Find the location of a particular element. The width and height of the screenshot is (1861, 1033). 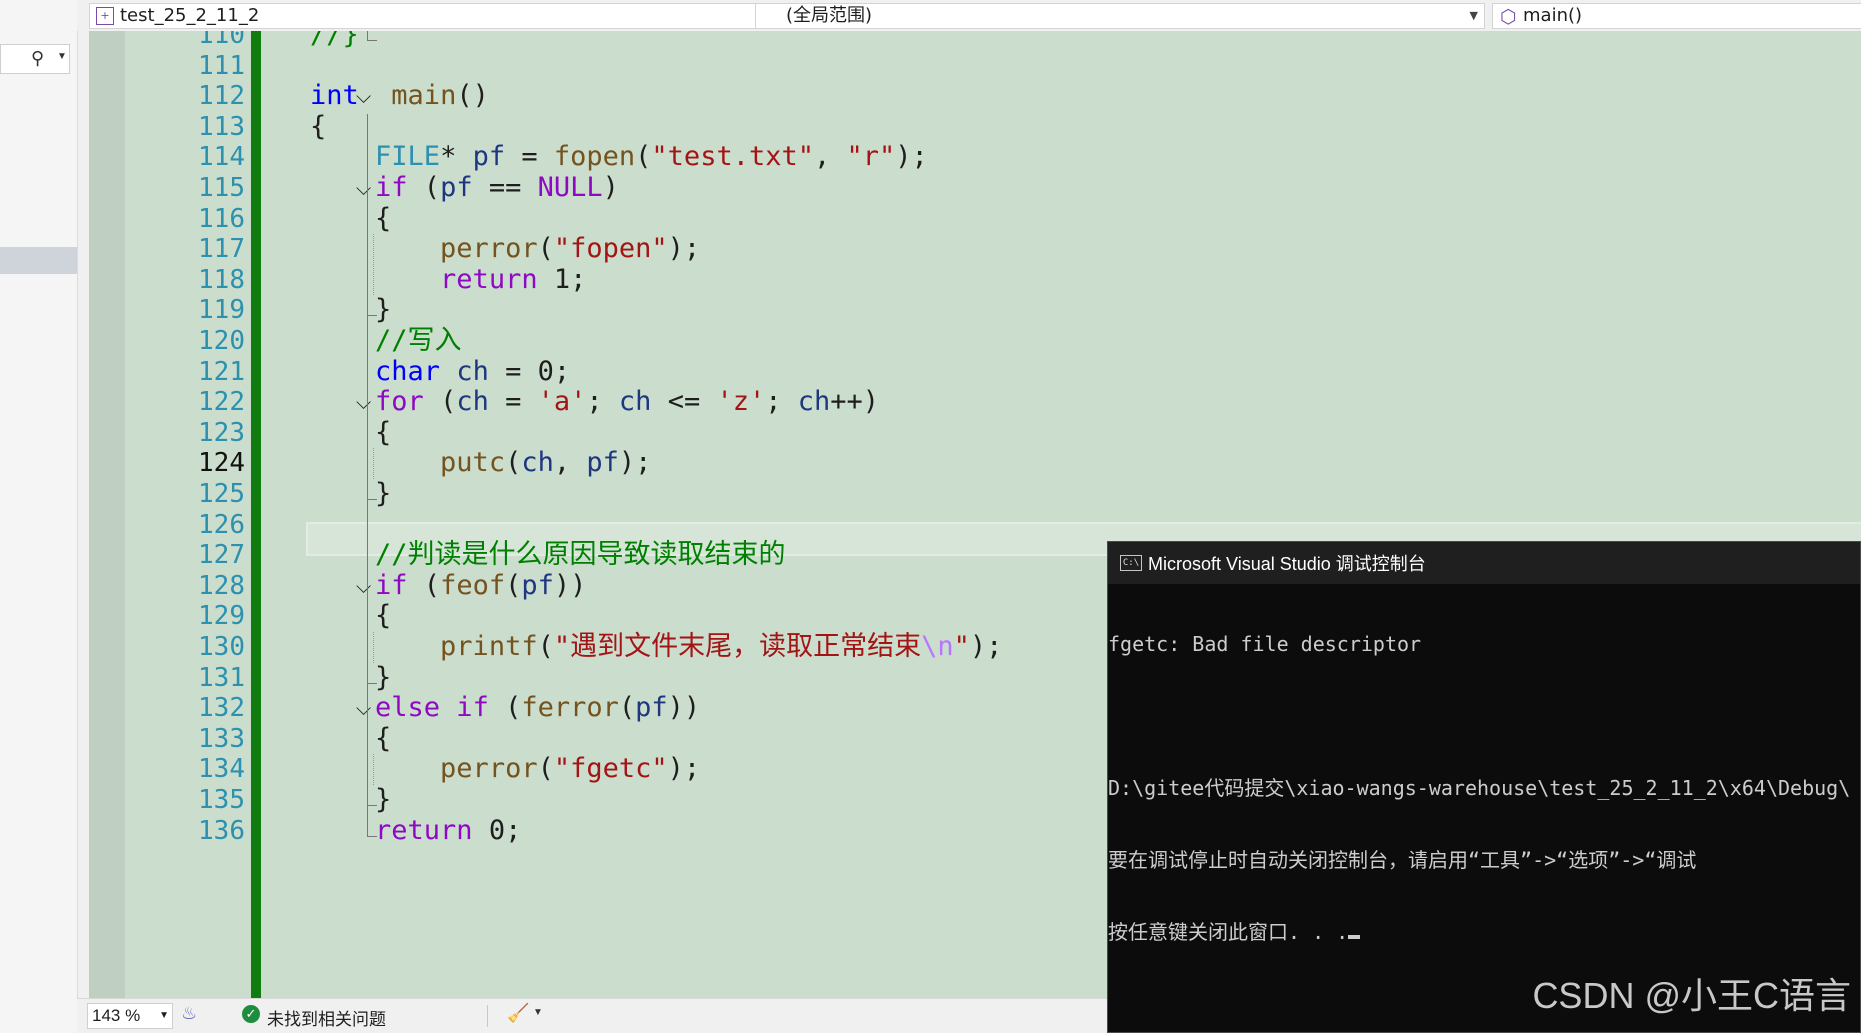

search-icon: ⚲ is located at coordinates (37, 58).